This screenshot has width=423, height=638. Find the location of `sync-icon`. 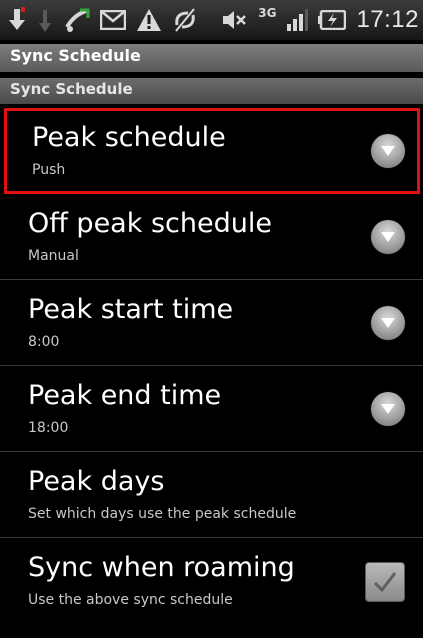

sync-icon is located at coordinates (185, 20).